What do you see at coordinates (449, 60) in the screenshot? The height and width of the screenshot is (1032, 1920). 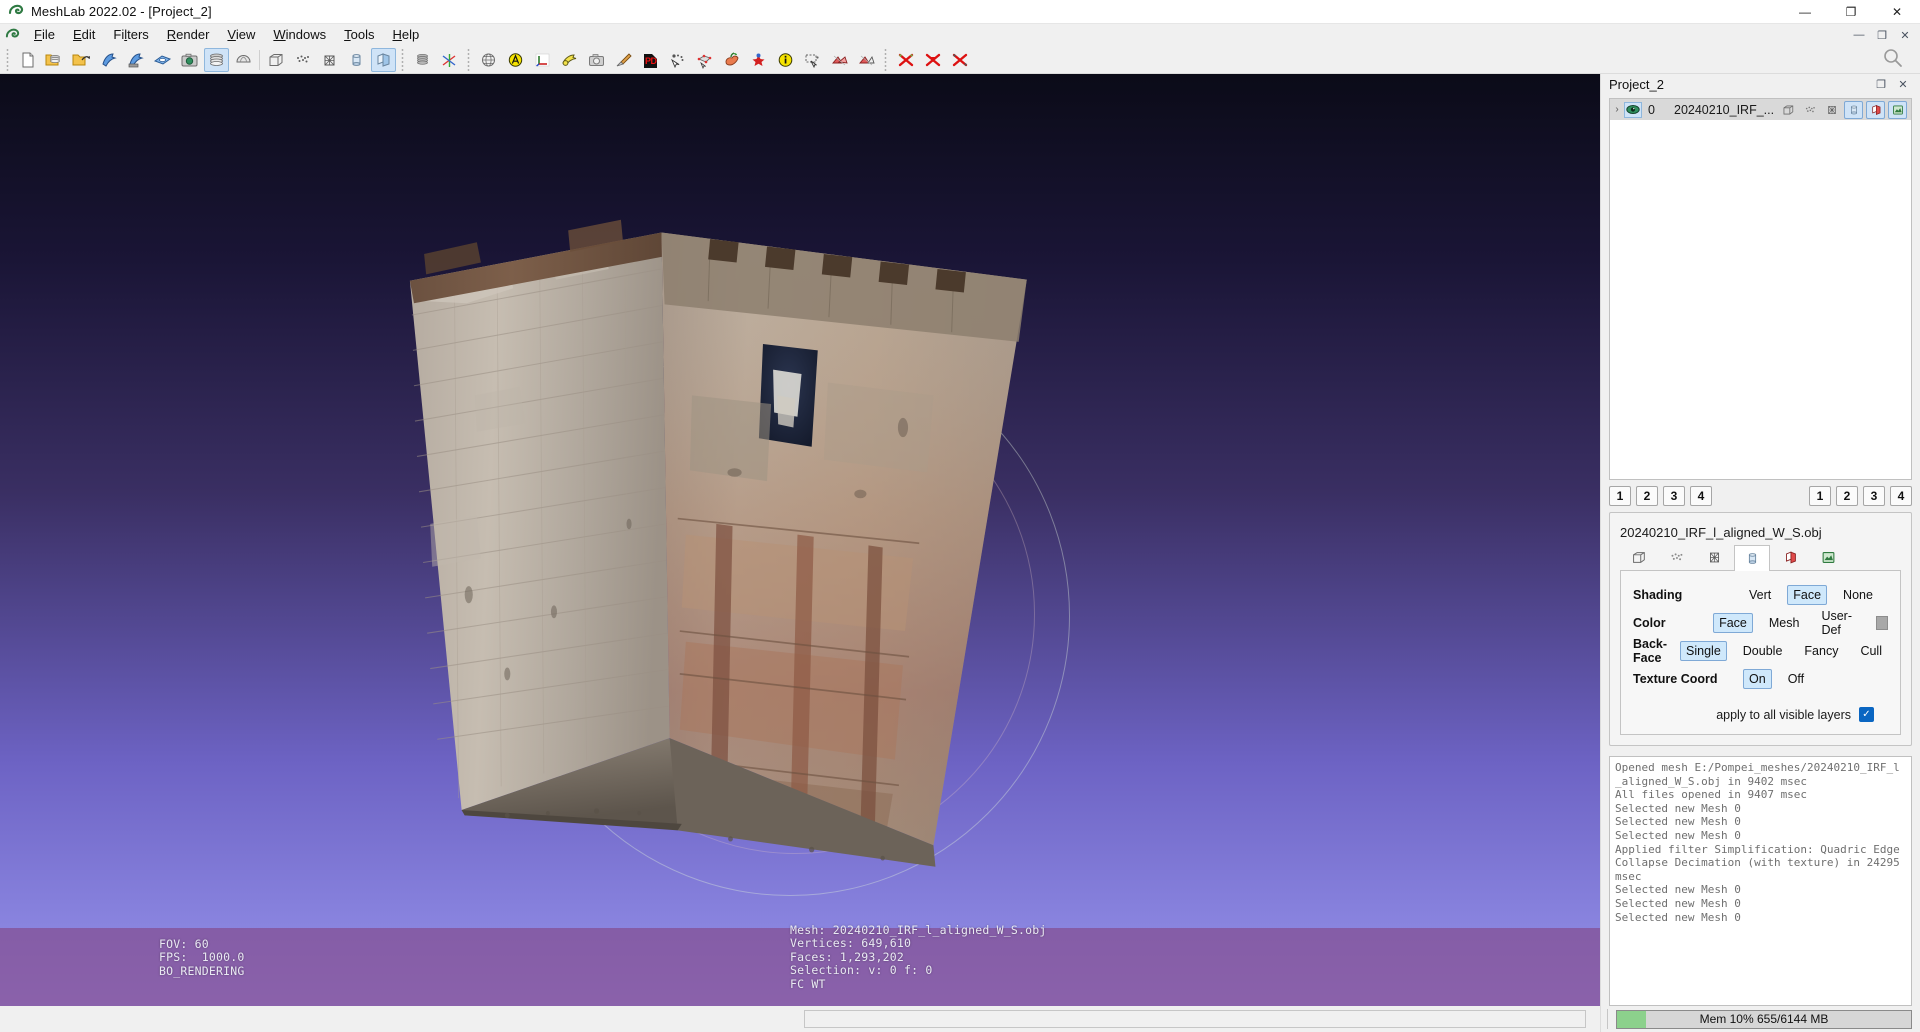 I see `axes-trackball-icon` at bounding box center [449, 60].